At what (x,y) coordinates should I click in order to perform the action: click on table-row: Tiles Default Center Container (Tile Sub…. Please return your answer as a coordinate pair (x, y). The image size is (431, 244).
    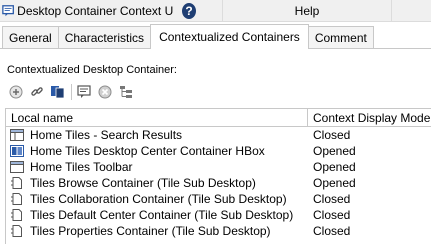
    Looking at the image, I should click on (218, 215).